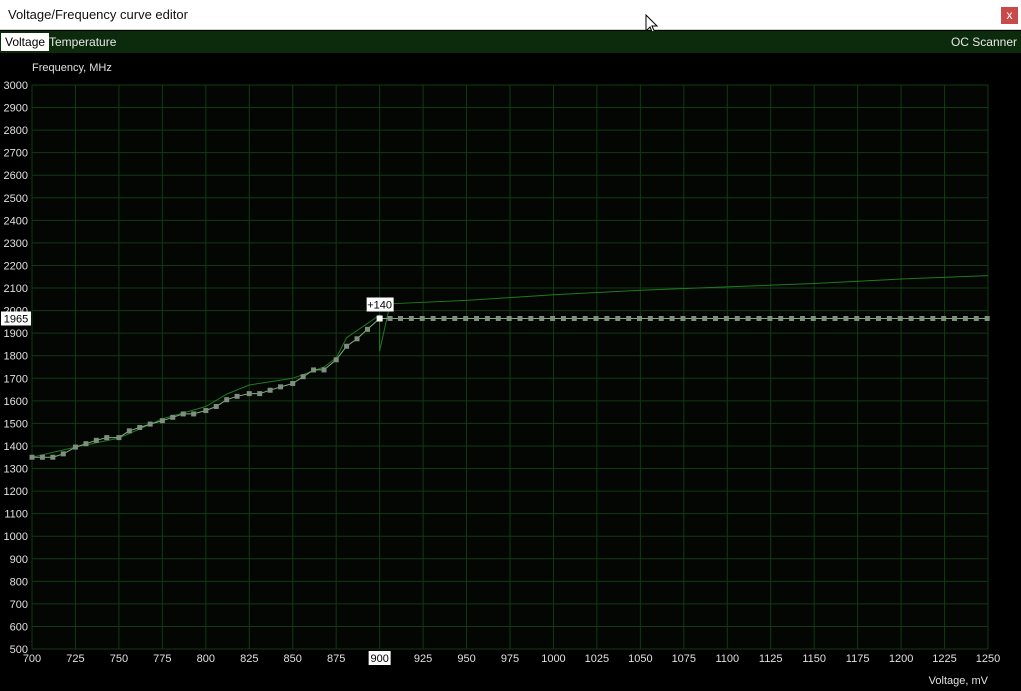  Describe the element at coordinates (984, 42) in the screenshot. I see `oc-scanner-button: OC Scanner` at that location.